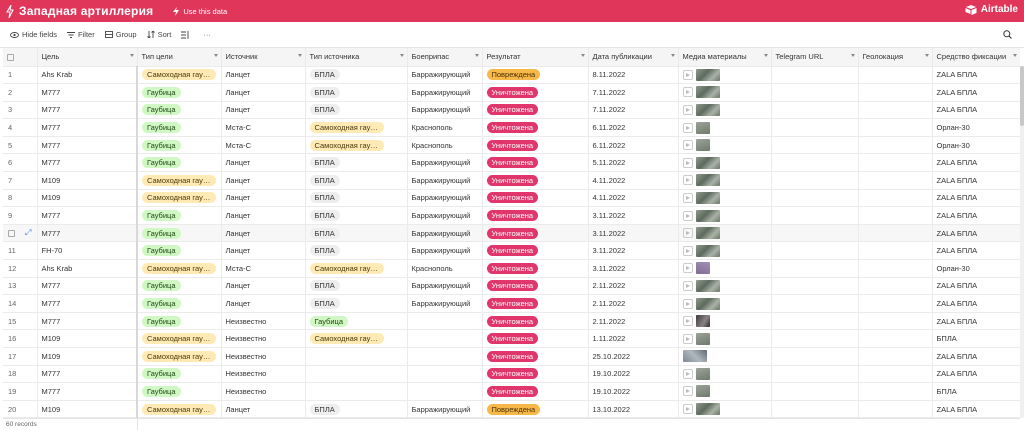 This screenshot has width=1024, height=430. Describe the element at coordinates (20, 215) in the screenshot. I see `row-number-cell: 9` at that location.